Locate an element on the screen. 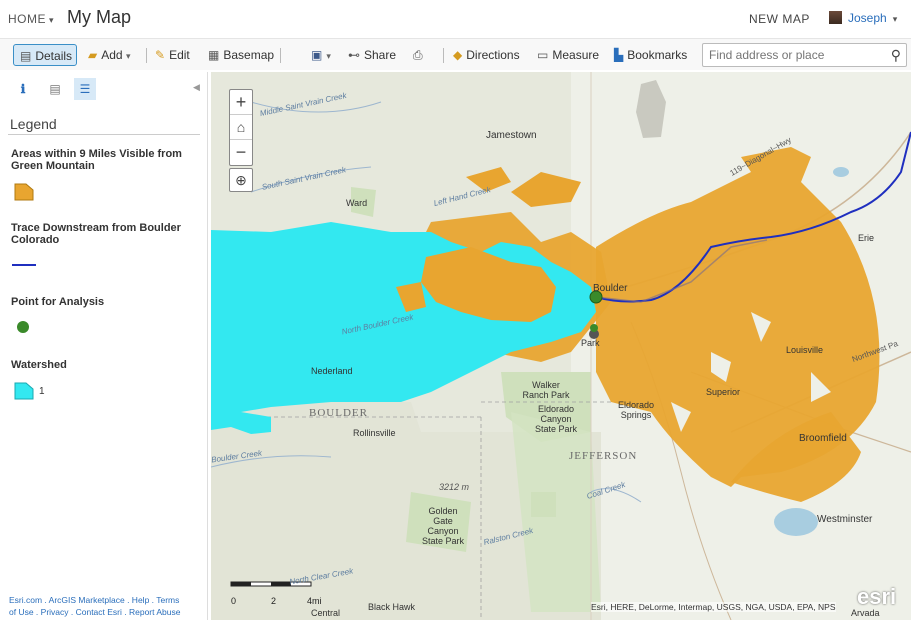 The width and height of the screenshot is (911, 620). place-label: Erie is located at coordinates (866, 238).